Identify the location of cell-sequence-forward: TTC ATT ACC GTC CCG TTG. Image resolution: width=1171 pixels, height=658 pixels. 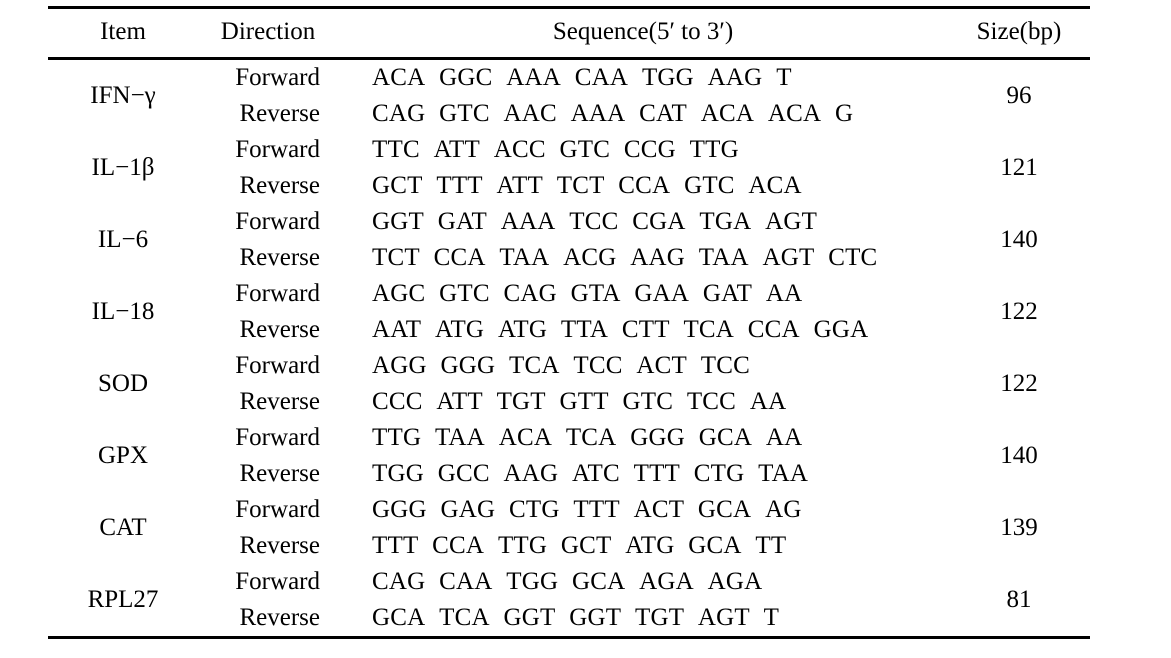
(643, 150).